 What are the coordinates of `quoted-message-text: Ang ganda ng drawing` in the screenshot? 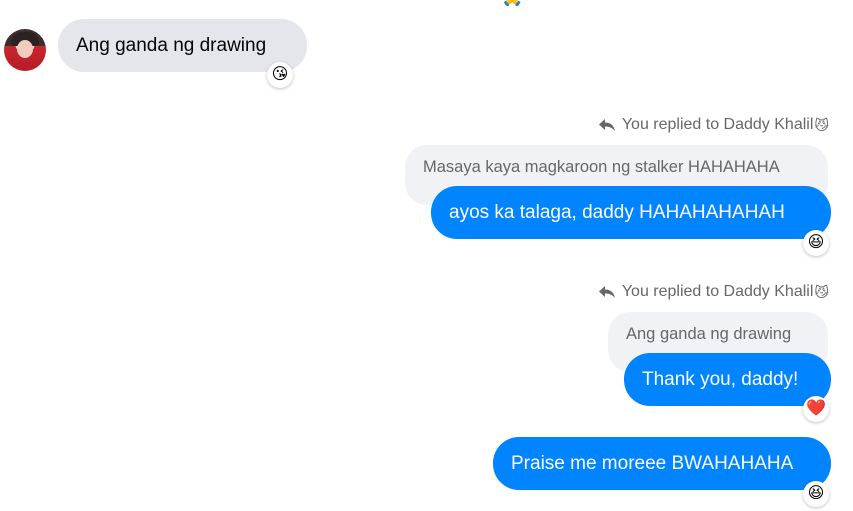 It's located at (709, 334).